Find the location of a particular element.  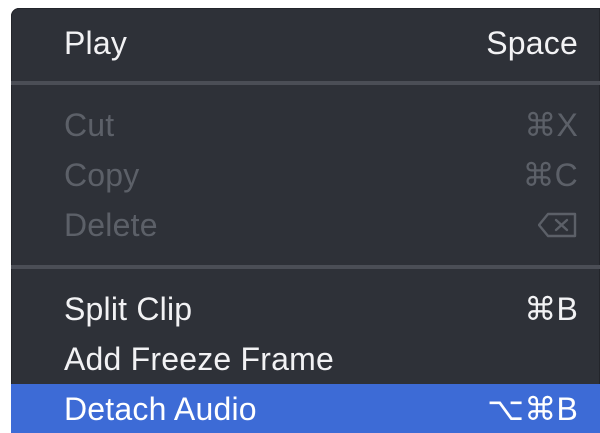

menu-item-label: Detach Audio is located at coordinates (160, 408).